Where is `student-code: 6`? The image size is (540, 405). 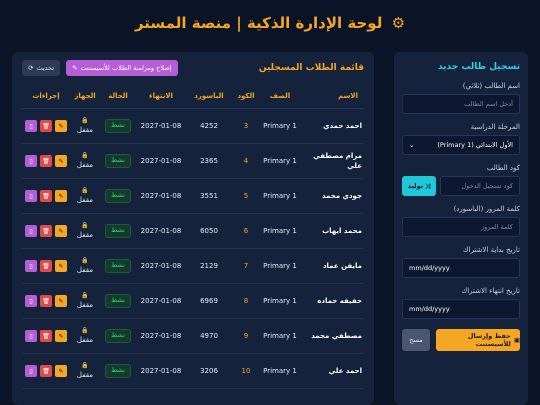
student-code: 6 is located at coordinates (246, 231).